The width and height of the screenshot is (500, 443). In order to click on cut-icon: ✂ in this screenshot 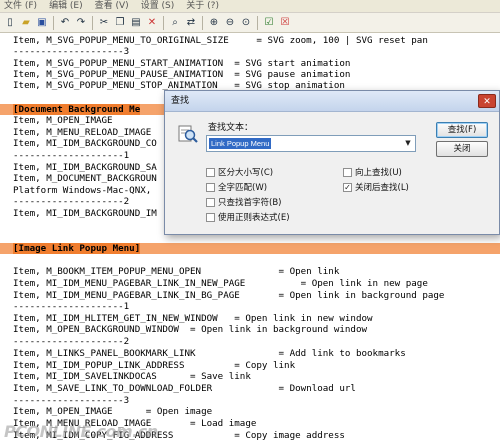, I will do `click(104, 23)`.